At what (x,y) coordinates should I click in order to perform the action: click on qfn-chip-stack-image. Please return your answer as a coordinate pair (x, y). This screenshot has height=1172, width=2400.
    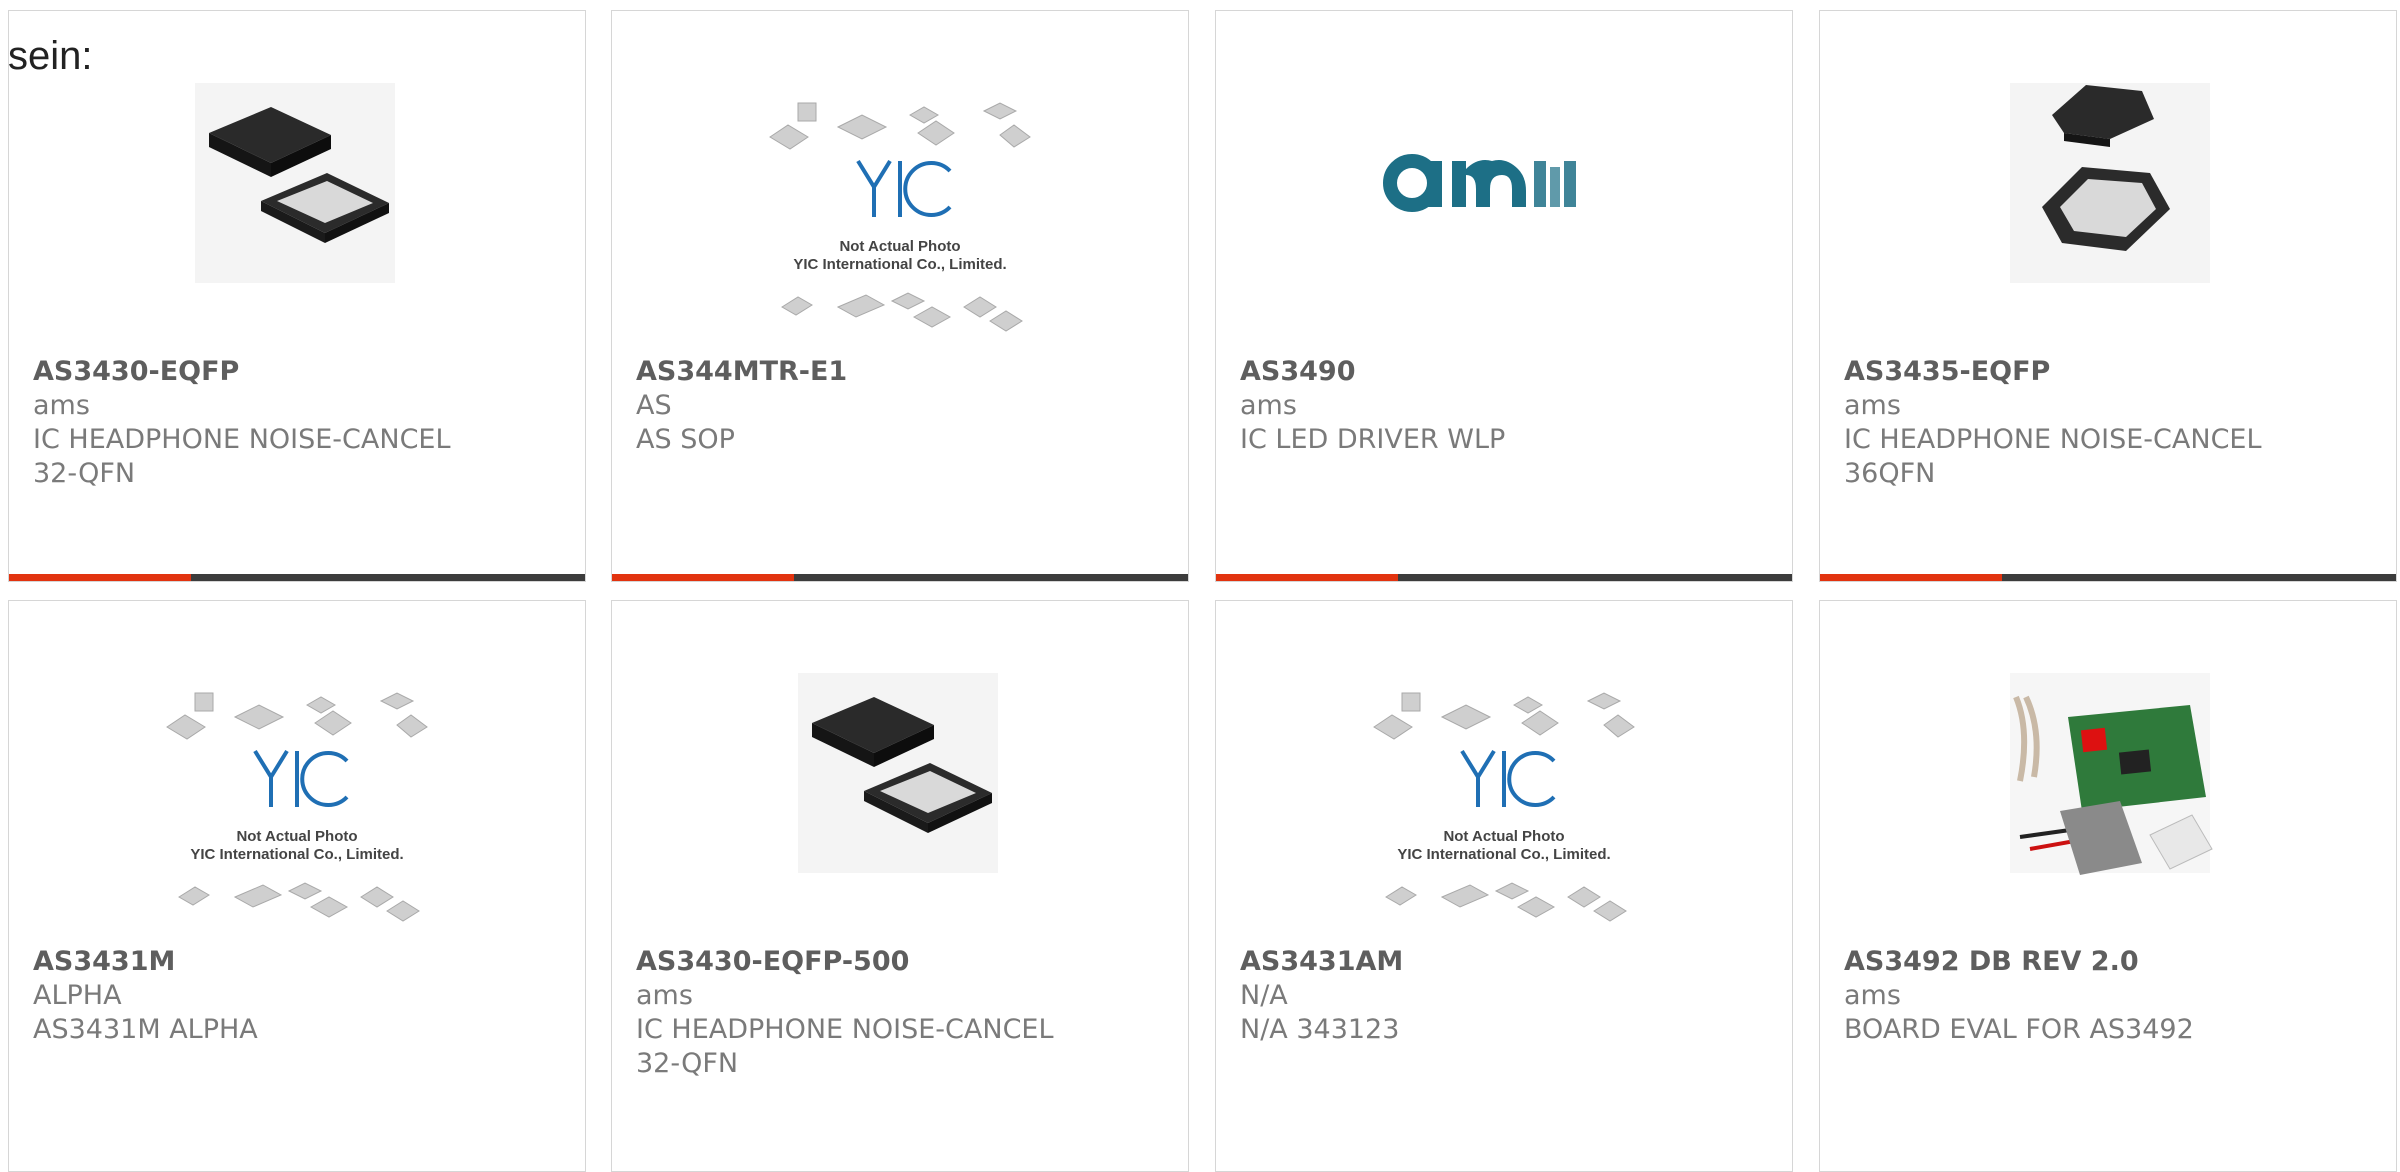
    Looking at the image, I should click on (2110, 183).